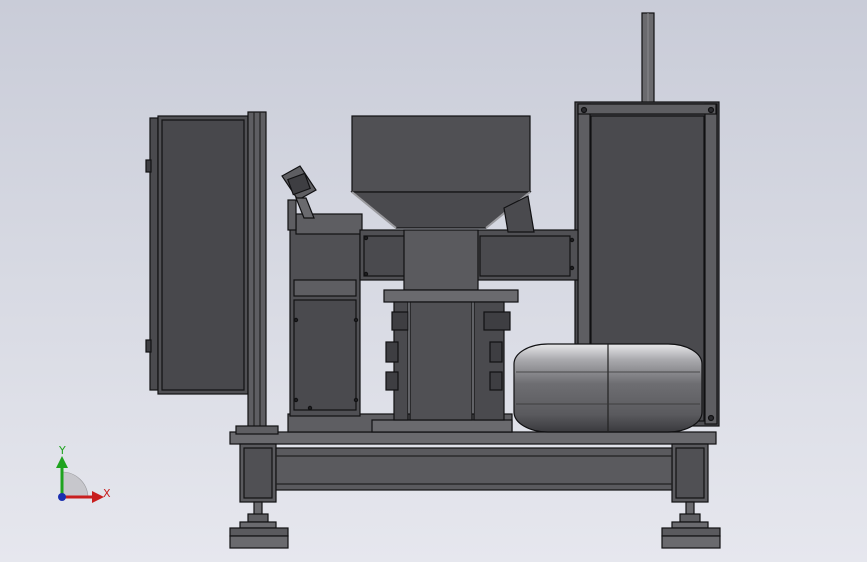 This screenshot has height=562, width=867. Describe the element at coordinates (62, 462) in the screenshot. I see `y-axis-arrowhead` at that location.